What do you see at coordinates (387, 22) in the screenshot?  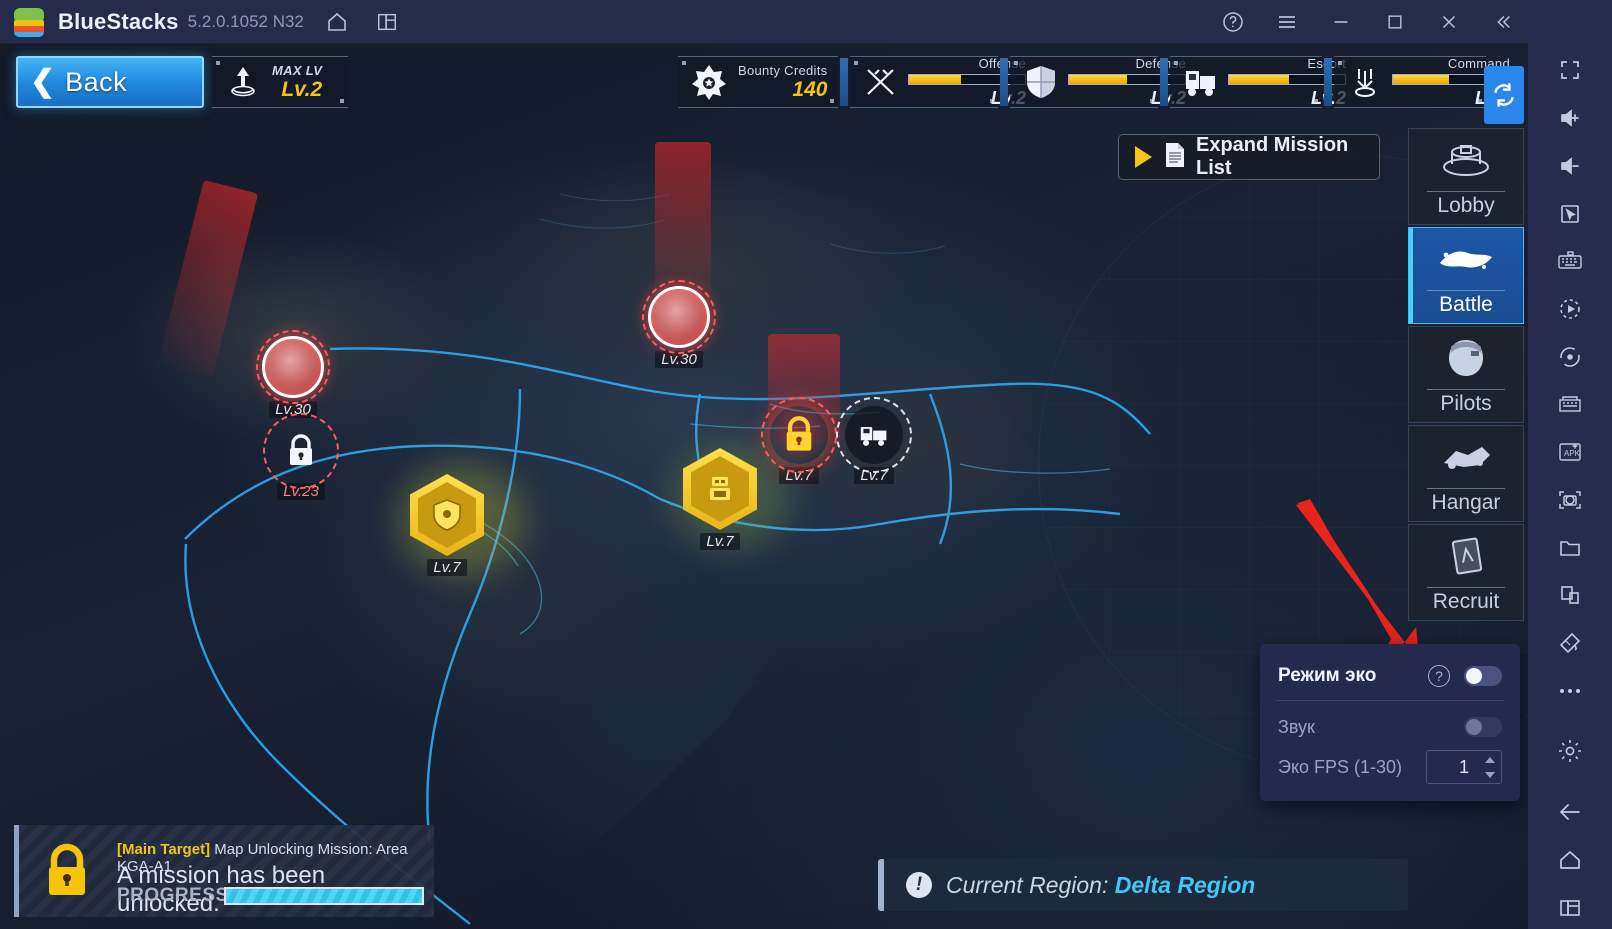 I see `multi-instance-icon` at bounding box center [387, 22].